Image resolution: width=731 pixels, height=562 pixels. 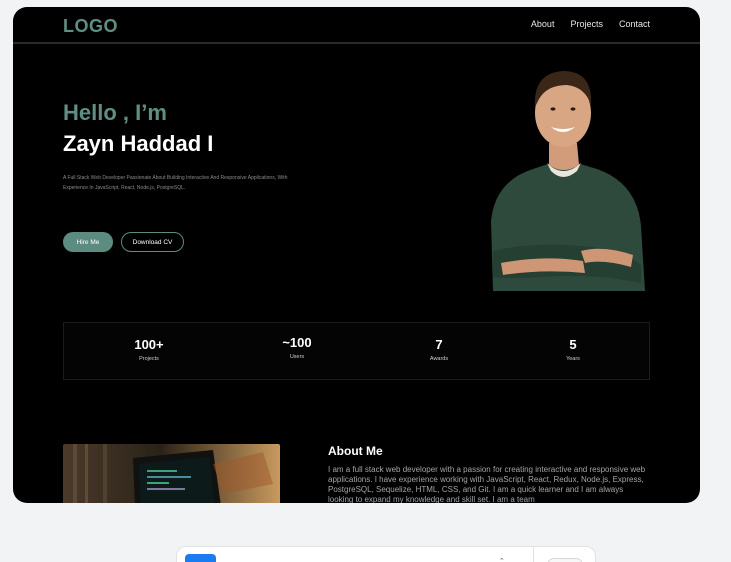 What do you see at coordinates (502, 559) in the screenshot?
I see `chevron-up-icon: ⌃` at bounding box center [502, 559].